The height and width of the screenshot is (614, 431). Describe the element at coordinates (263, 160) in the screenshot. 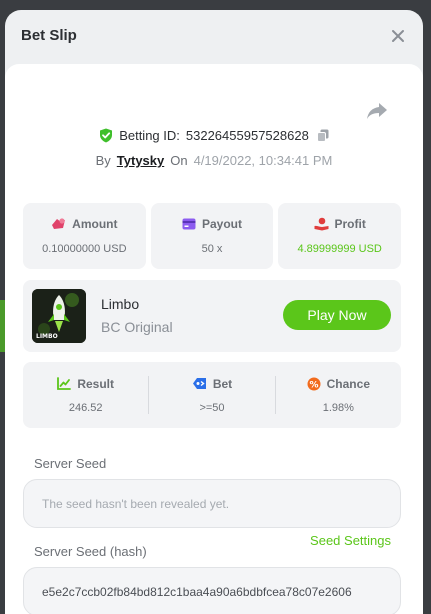

I see `bet-date: 4/19/2022, 10:34:41 PM` at that location.